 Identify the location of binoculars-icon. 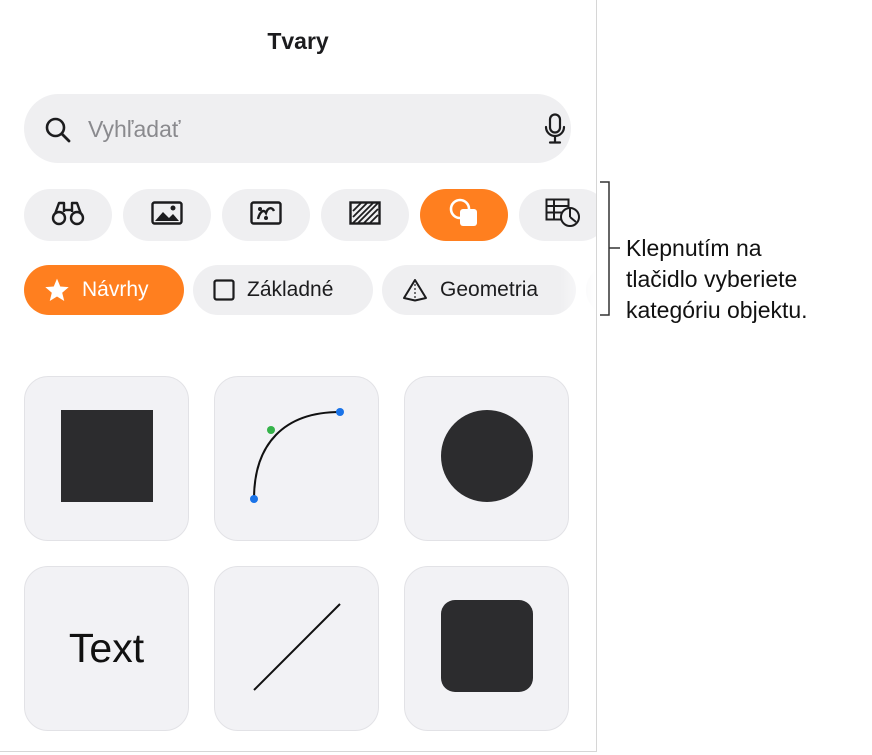
(68, 215).